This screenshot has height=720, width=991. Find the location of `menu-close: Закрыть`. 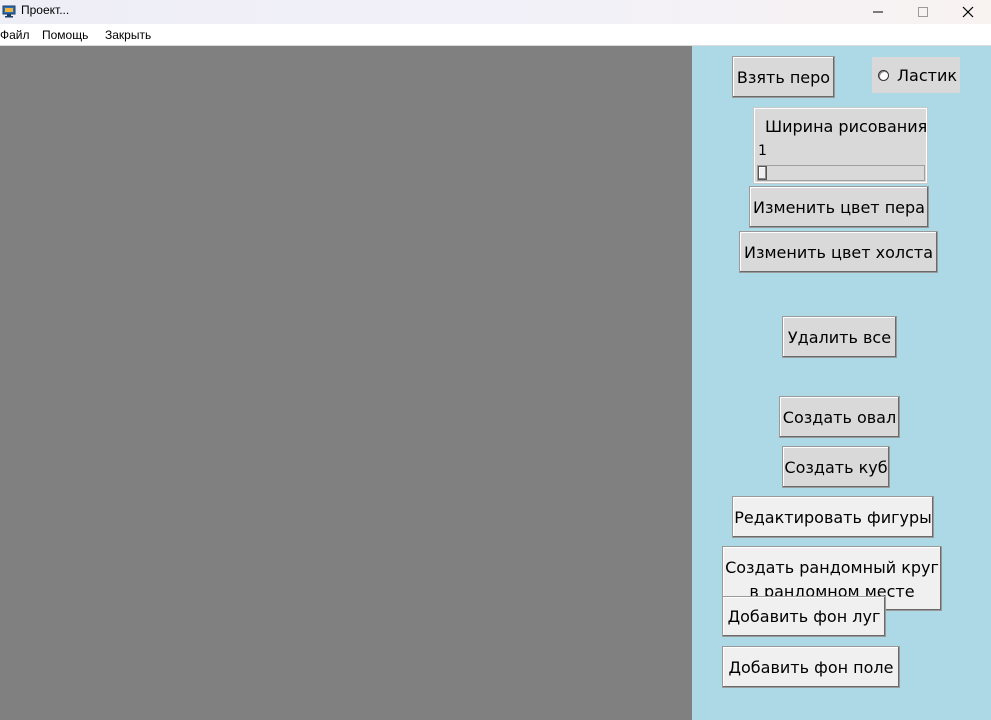

menu-close: Закрыть is located at coordinates (128, 35).